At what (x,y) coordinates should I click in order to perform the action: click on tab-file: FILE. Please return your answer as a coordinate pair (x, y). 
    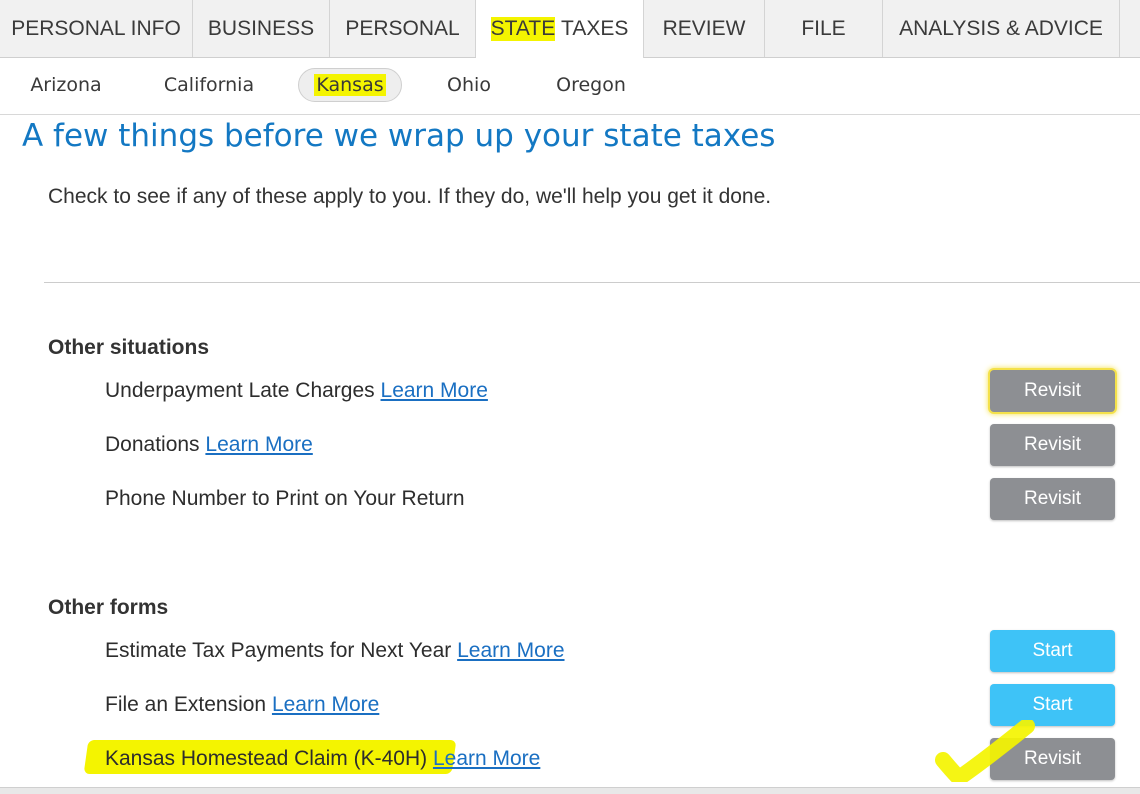
    Looking at the image, I should click on (824, 28).